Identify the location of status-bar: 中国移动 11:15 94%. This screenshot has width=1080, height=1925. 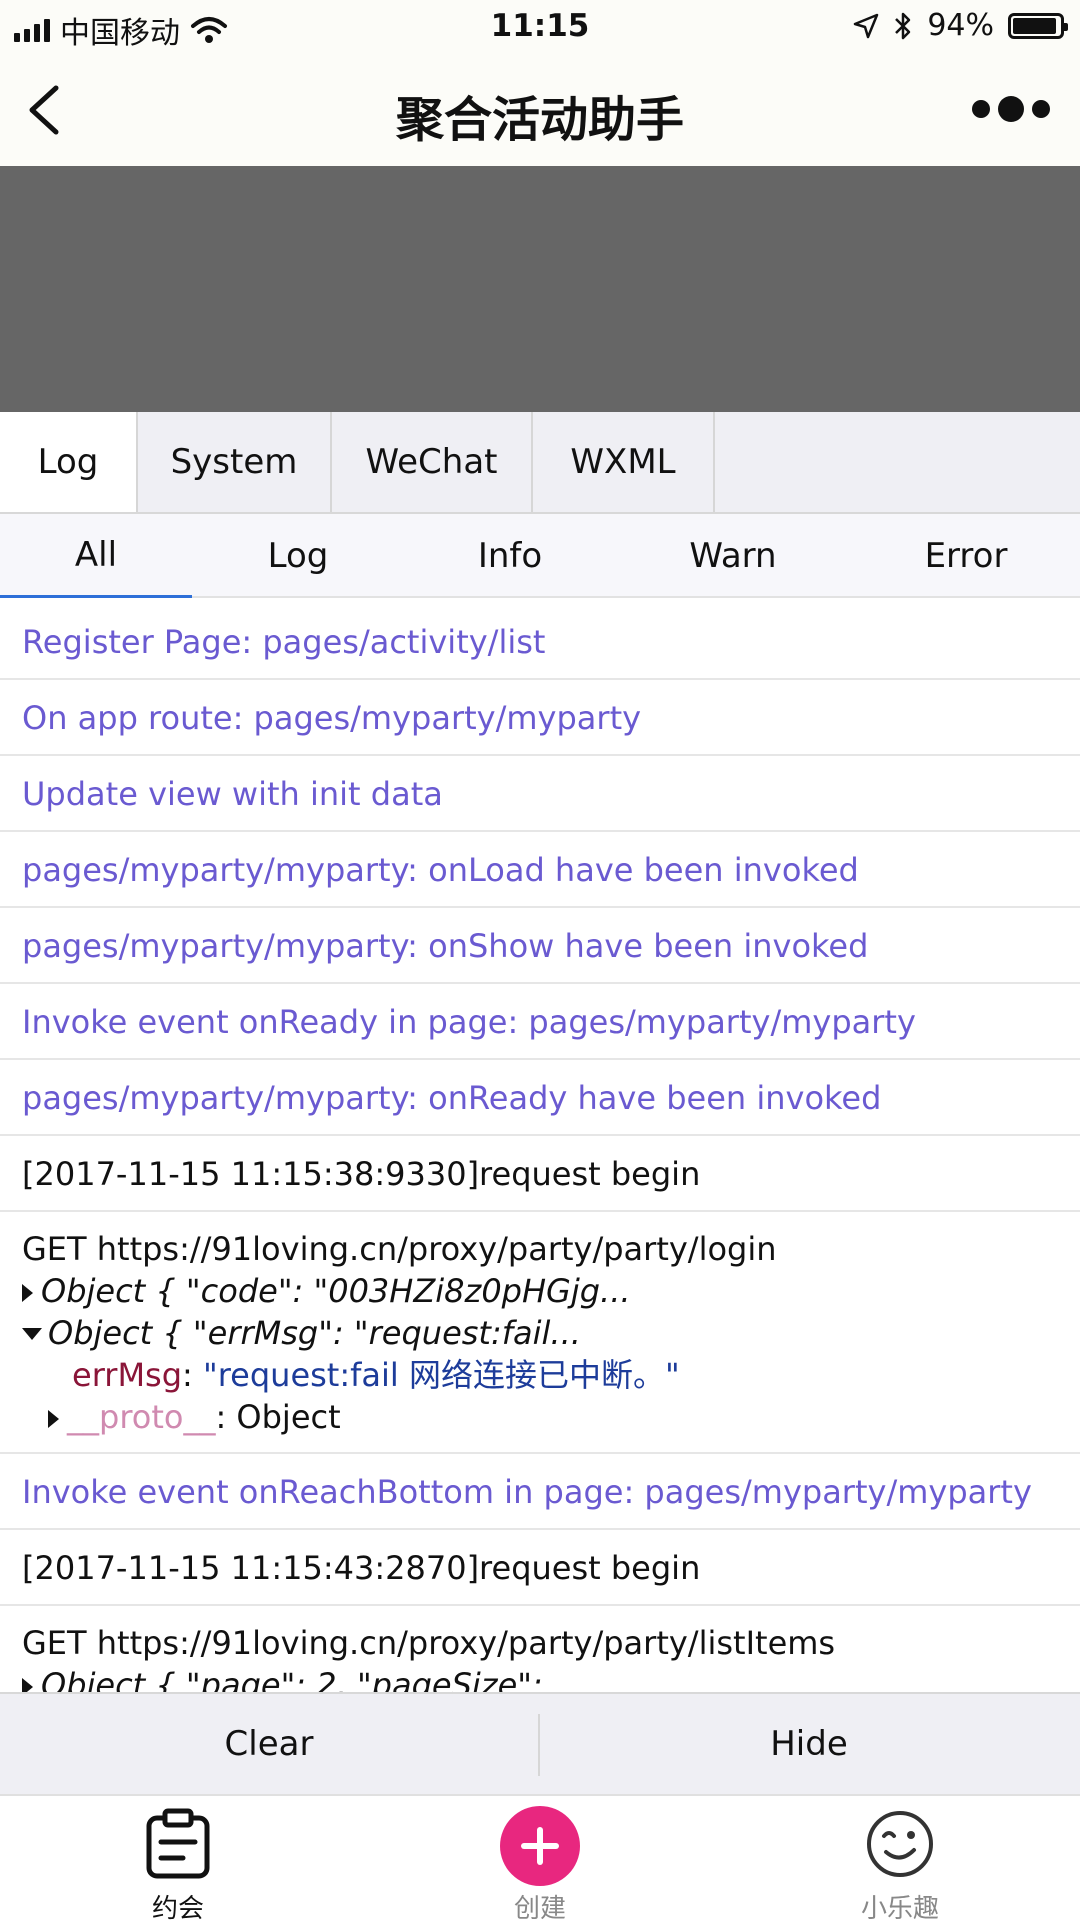
(540, 28).